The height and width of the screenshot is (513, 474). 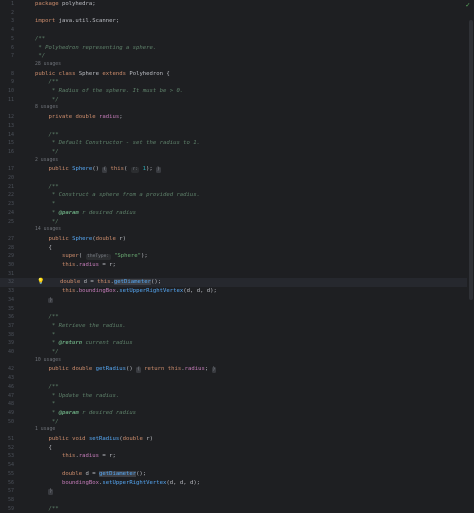 I want to click on usages-count: 1 usage, so click(x=45, y=430).